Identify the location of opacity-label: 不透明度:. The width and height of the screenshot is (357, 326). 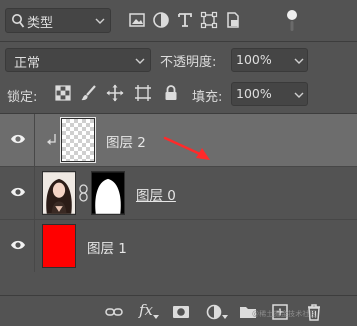
(188, 62).